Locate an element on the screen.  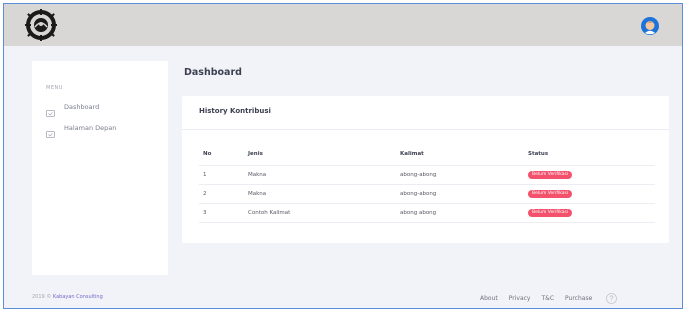
card-title: History Kontribusi is located at coordinates (235, 111).